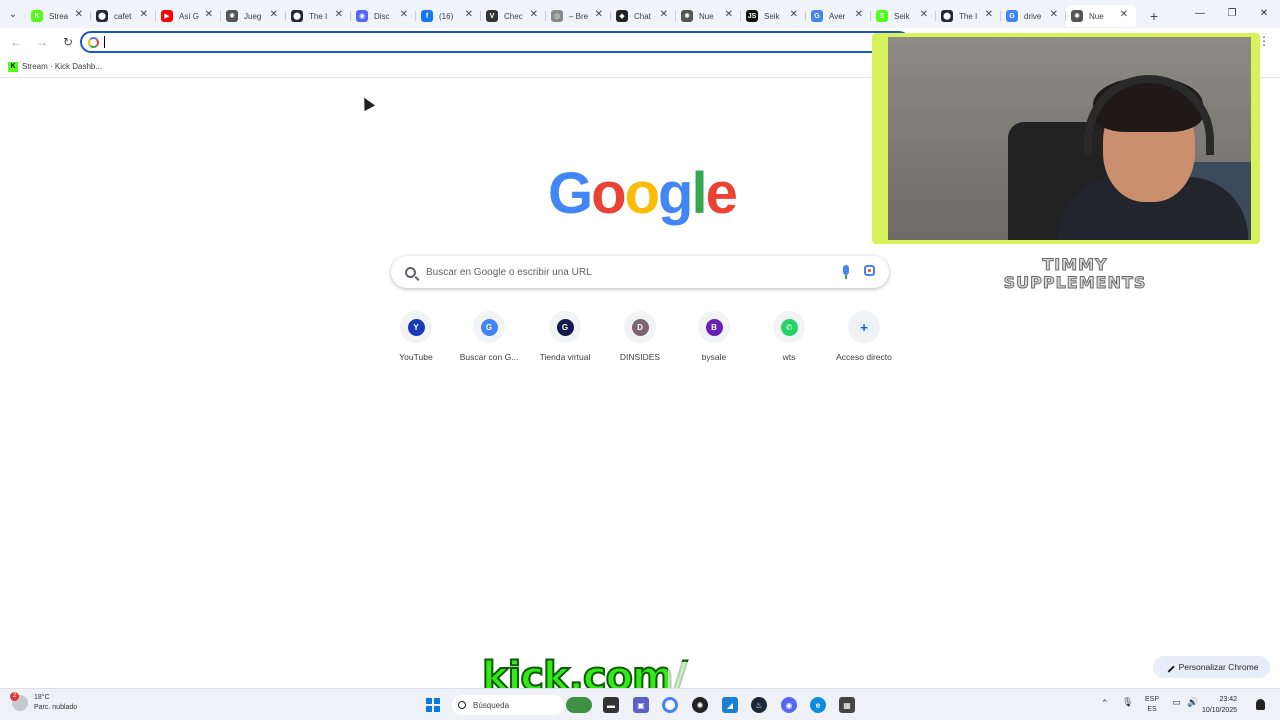 The width and height of the screenshot is (1280, 720). Describe the element at coordinates (622, 16) in the screenshot. I see `chat-icon: ◆` at that location.